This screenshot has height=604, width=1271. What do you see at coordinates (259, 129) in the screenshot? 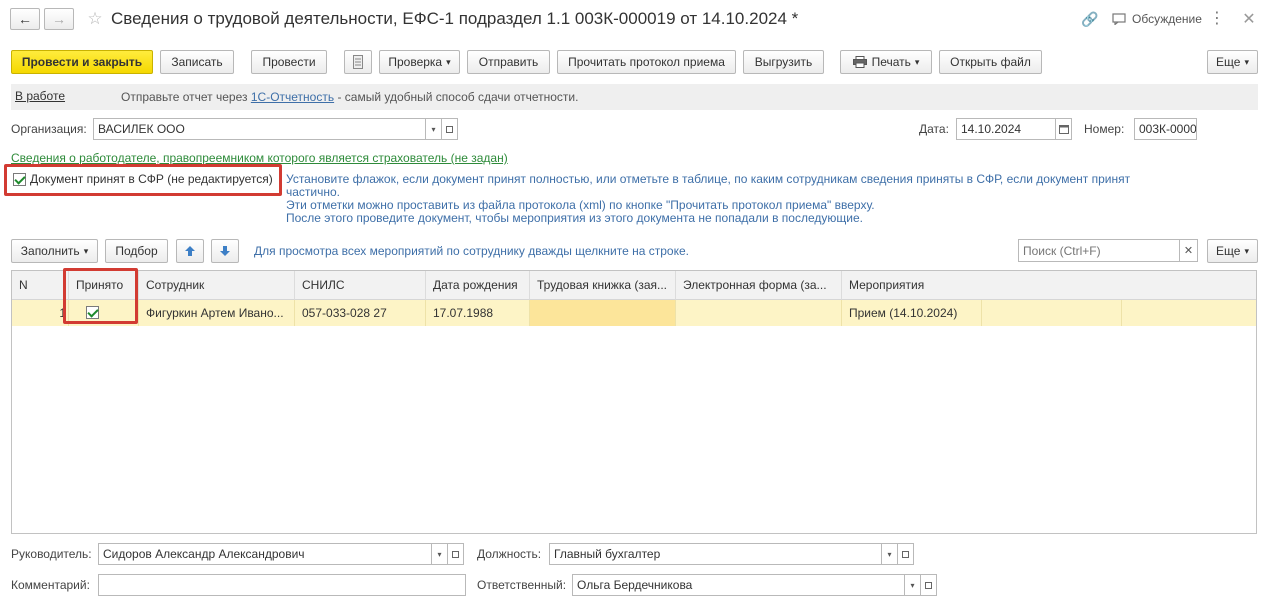
I see `organization-field: ВАСИЛЕК ООО` at bounding box center [259, 129].